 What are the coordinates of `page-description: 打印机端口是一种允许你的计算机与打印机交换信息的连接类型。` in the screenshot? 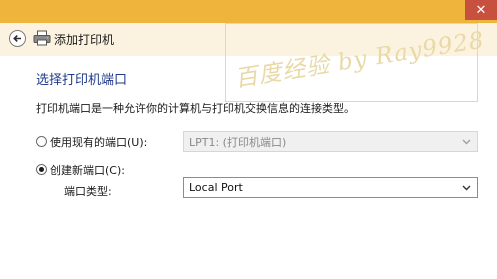 It's located at (195, 108).